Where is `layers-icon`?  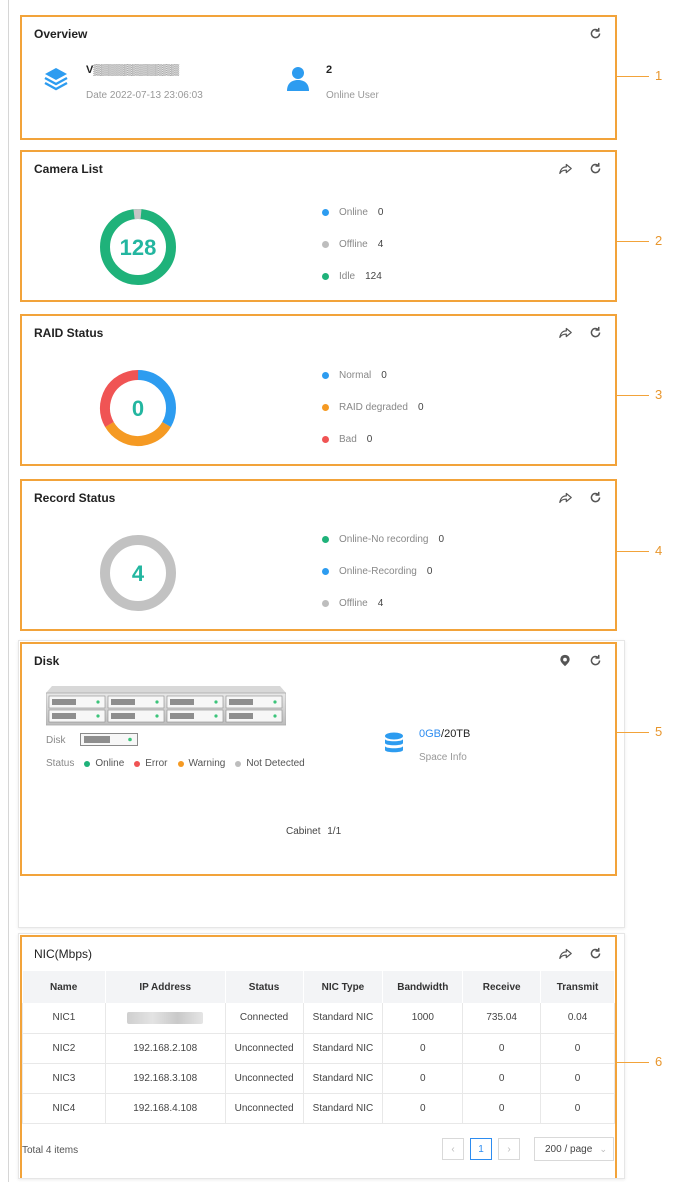
layers-icon is located at coordinates (56, 79).